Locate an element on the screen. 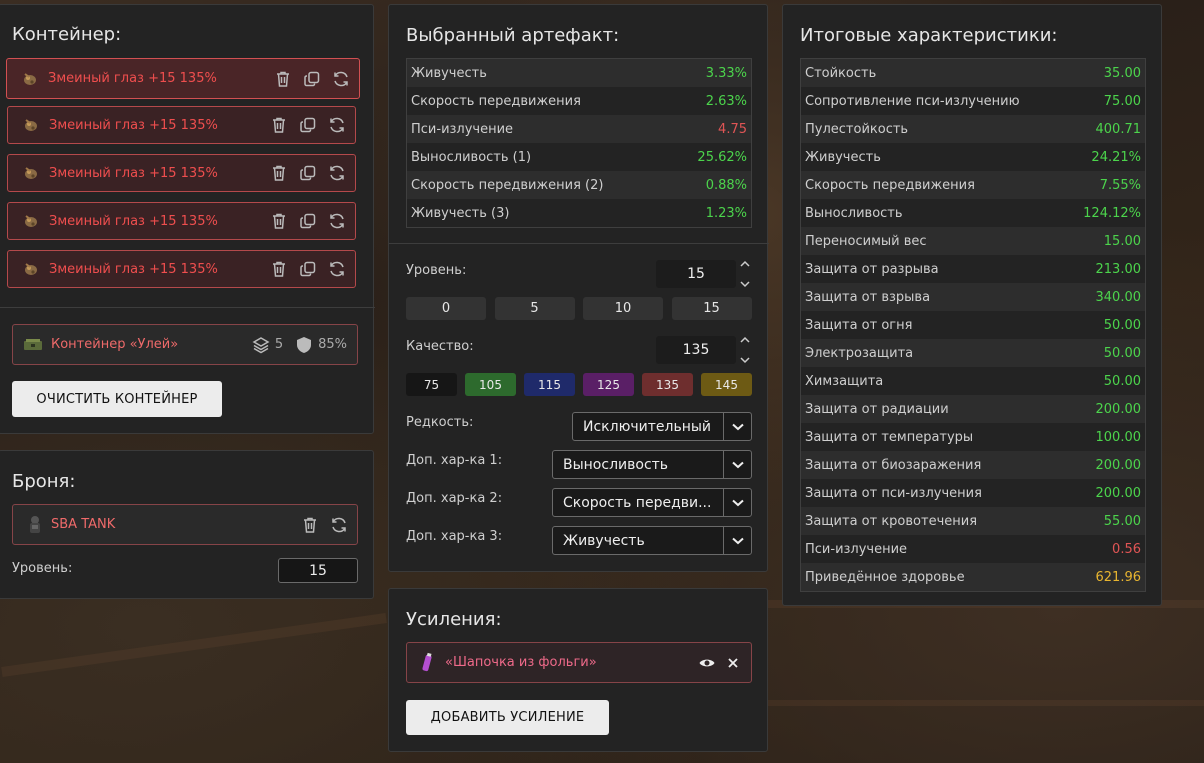 This screenshot has width=1204, height=763. shield-icon is located at coordinates (304, 345).